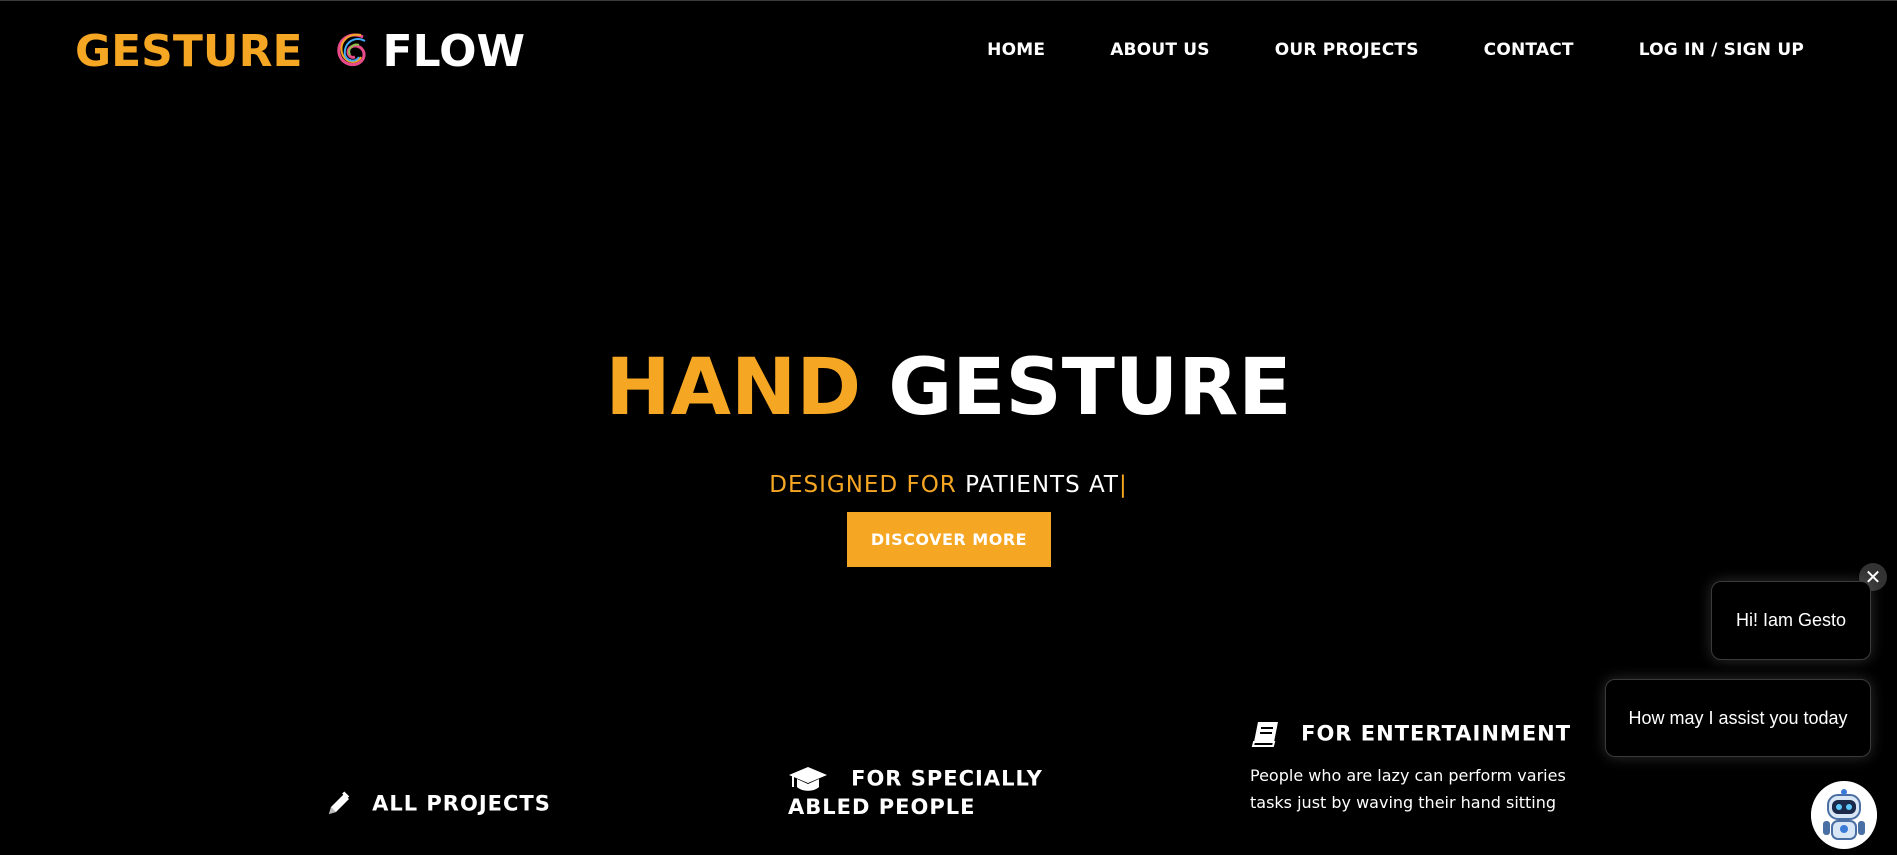 The width and height of the screenshot is (1897, 855). I want to click on top-border, so click(948, 0).